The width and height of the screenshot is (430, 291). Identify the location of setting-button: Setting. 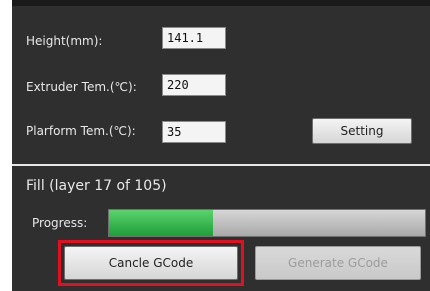
(362, 131).